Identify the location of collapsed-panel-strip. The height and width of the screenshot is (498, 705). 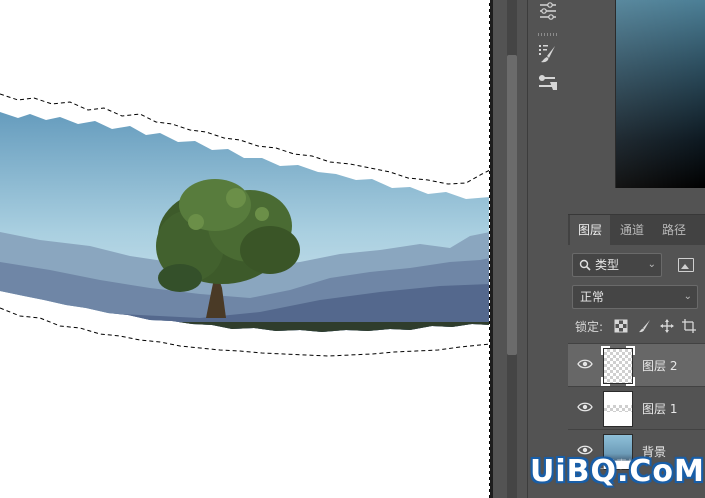
(548, 249).